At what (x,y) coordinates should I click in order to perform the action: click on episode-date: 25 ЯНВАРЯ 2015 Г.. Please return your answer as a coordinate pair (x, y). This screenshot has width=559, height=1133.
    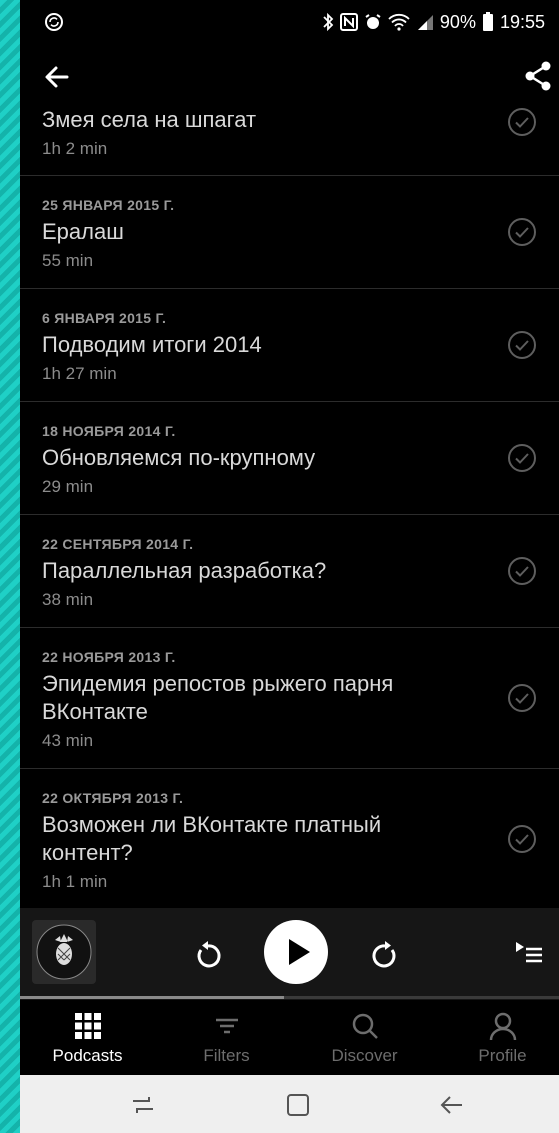
    Looking at the image, I should click on (108, 205).